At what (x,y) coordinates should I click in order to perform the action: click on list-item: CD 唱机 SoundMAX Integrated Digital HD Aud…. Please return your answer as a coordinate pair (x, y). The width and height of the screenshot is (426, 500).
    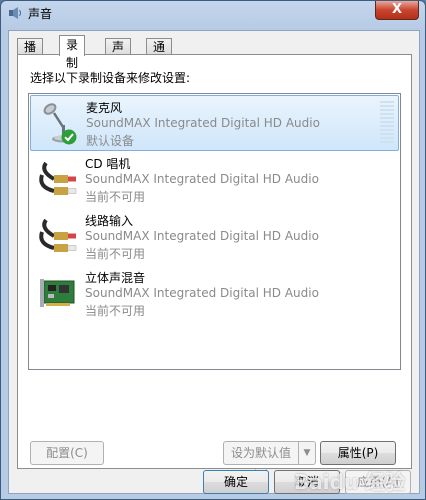
    Looking at the image, I should click on (214, 180).